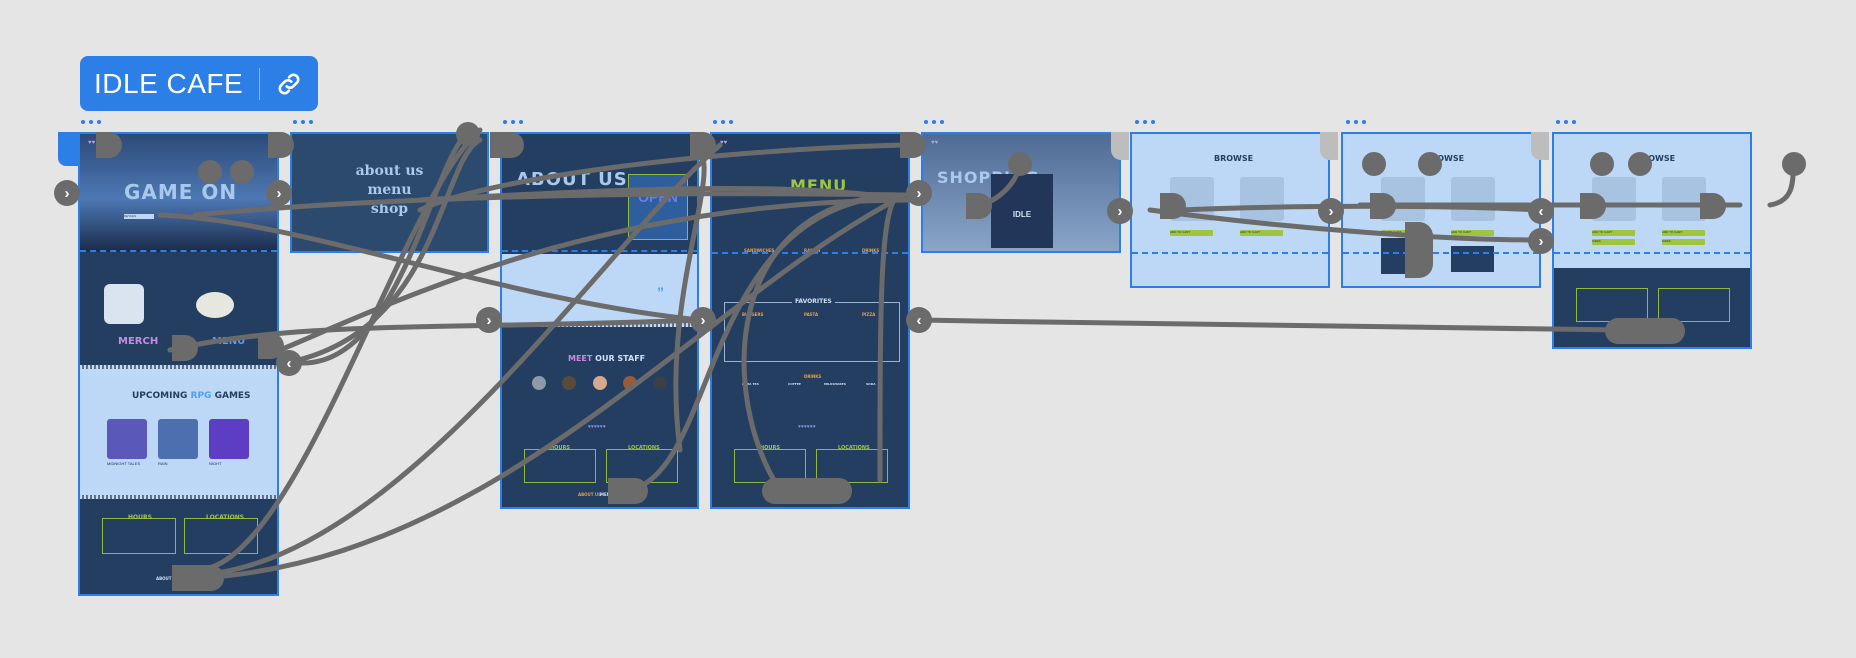 Image resolution: width=1856 pixels, height=658 pixels. Describe the element at coordinates (723, 123) in the screenshot. I see `frame-options-menu` at that location.